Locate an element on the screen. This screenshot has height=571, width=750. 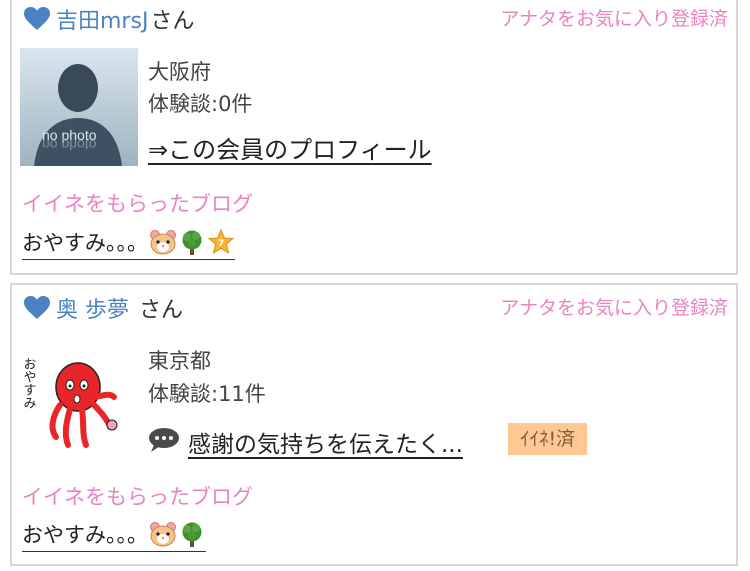
iine-done-badge: ｲｲﾈ!済 is located at coordinates (548, 439).